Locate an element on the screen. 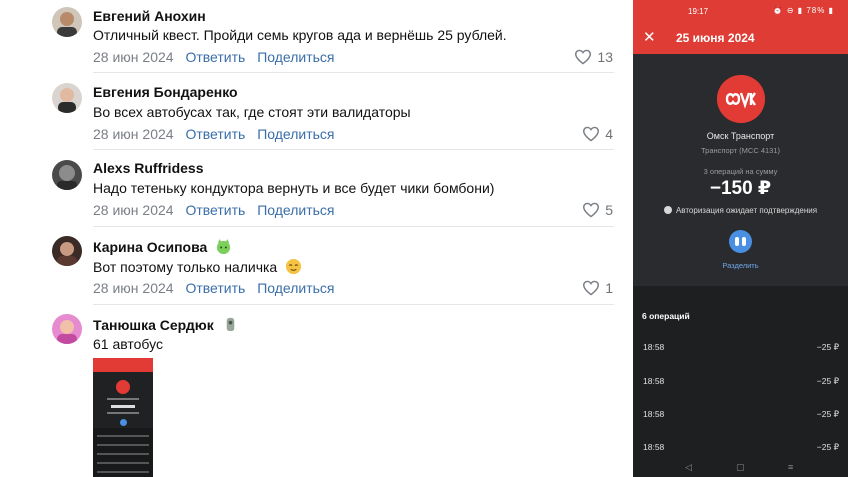 The image size is (848, 477). app-header: ✕ 25 июня 2024 is located at coordinates (740, 38).